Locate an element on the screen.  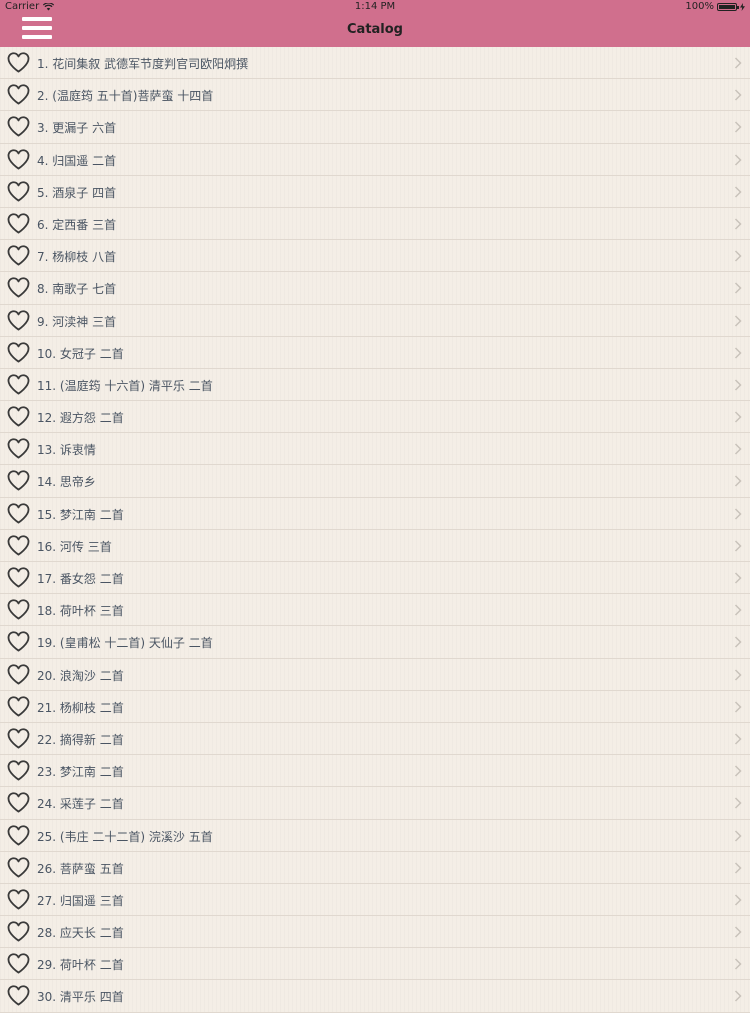
battery-icon is located at coordinates (728, 6).